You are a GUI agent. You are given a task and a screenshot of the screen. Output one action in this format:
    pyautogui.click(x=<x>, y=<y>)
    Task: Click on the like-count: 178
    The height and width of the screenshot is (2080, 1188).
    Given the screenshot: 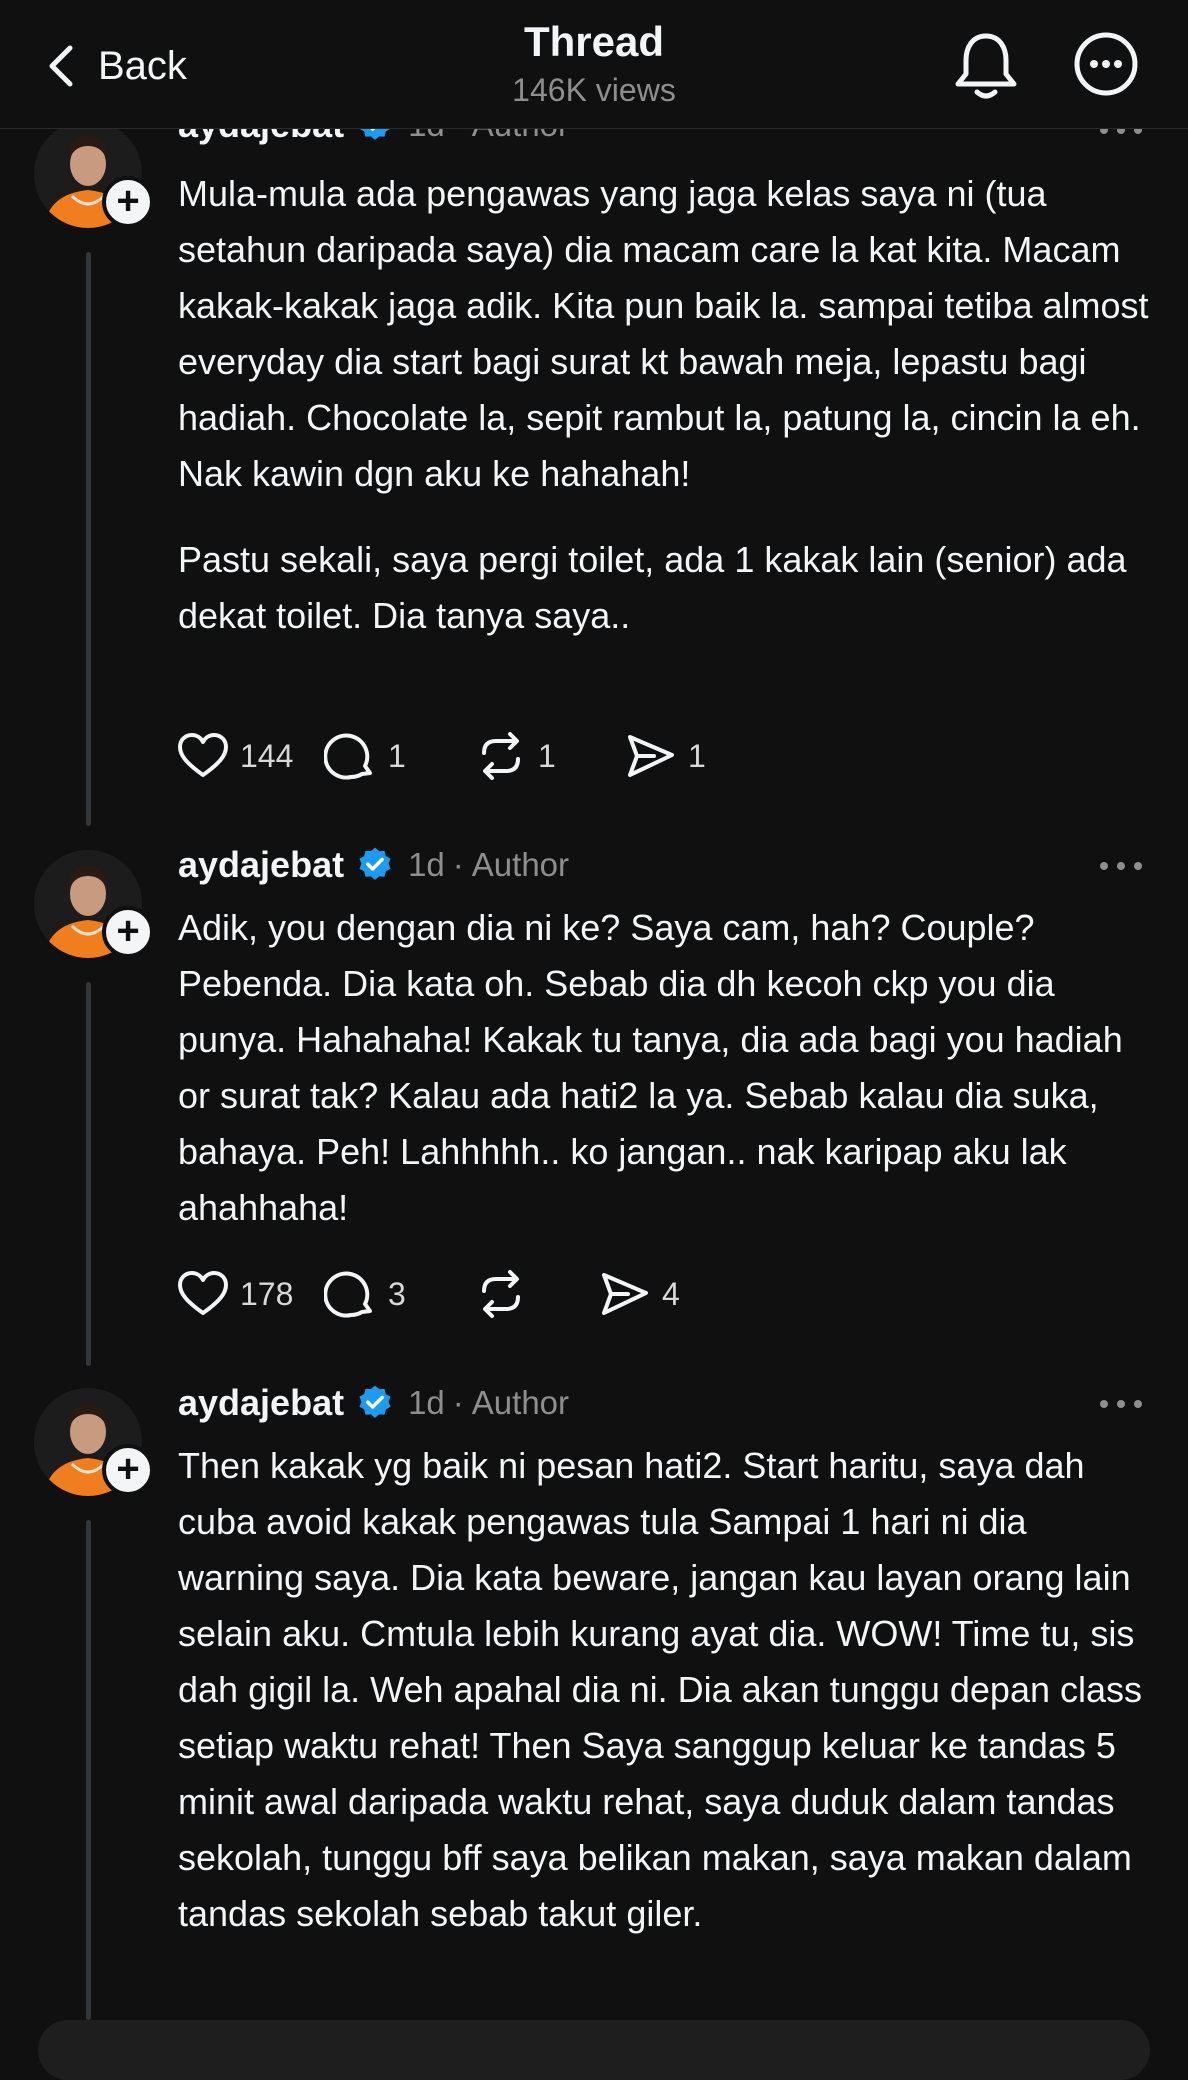 What is the action you would take?
    pyautogui.click(x=267, y=1293)
    